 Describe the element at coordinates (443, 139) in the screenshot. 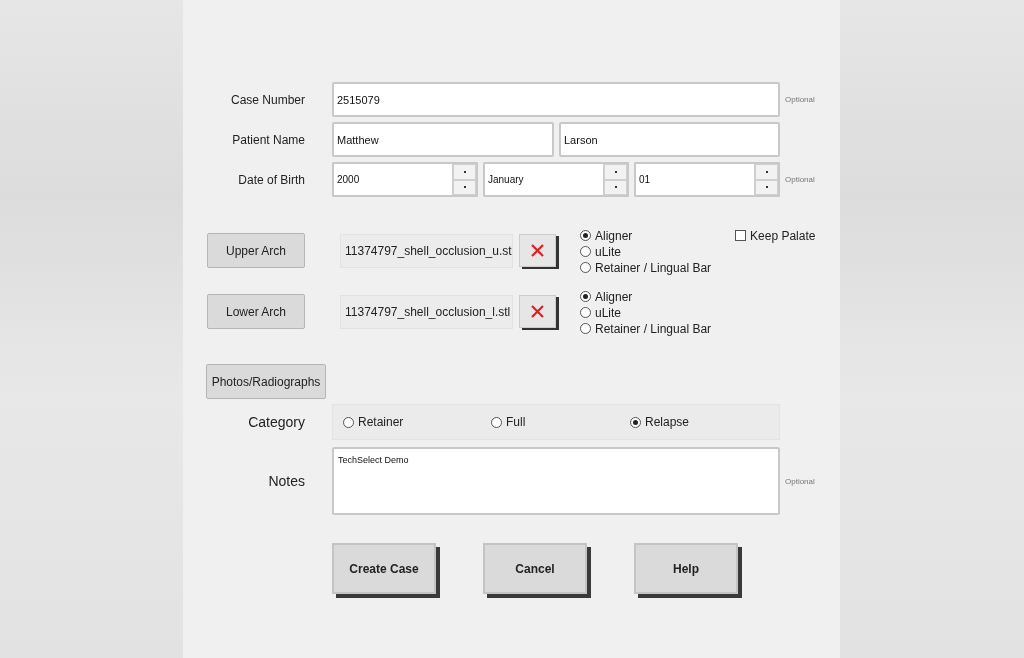

I see `first-name-field: Matthew` at that location.